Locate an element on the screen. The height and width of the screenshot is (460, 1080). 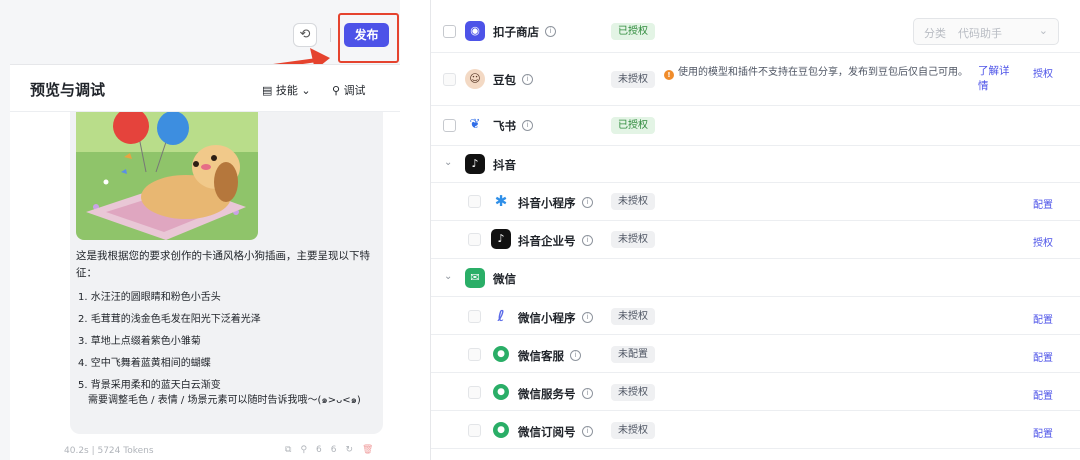
status-badge: 未配置 is located at coordinates (633, 354).